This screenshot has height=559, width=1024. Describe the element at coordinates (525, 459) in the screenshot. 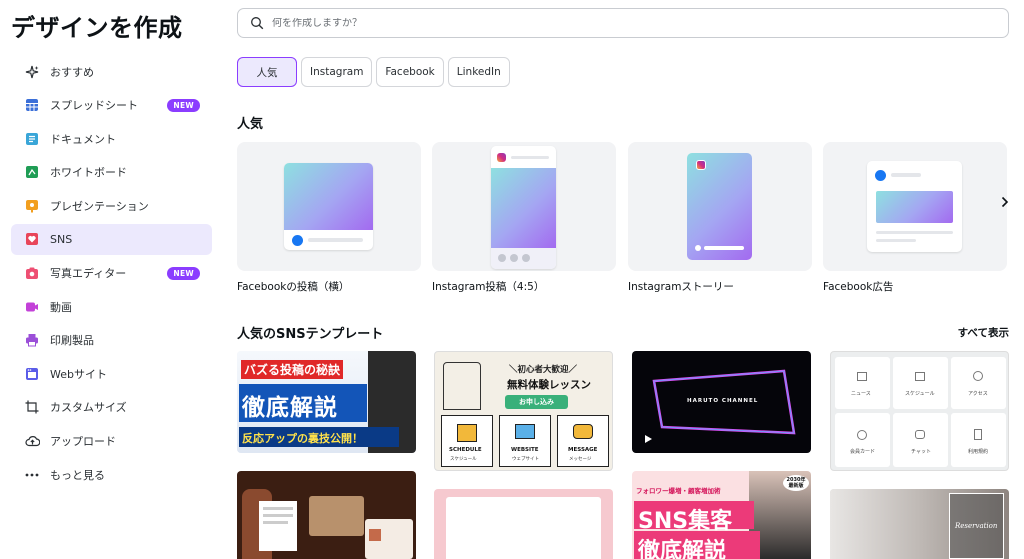

I see `template-text: ウェブサイト` at that location.